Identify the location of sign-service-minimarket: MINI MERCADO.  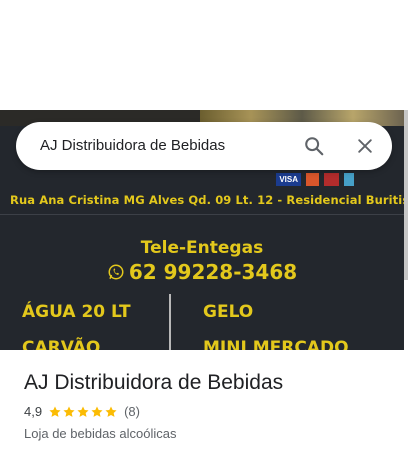
(276, 344).